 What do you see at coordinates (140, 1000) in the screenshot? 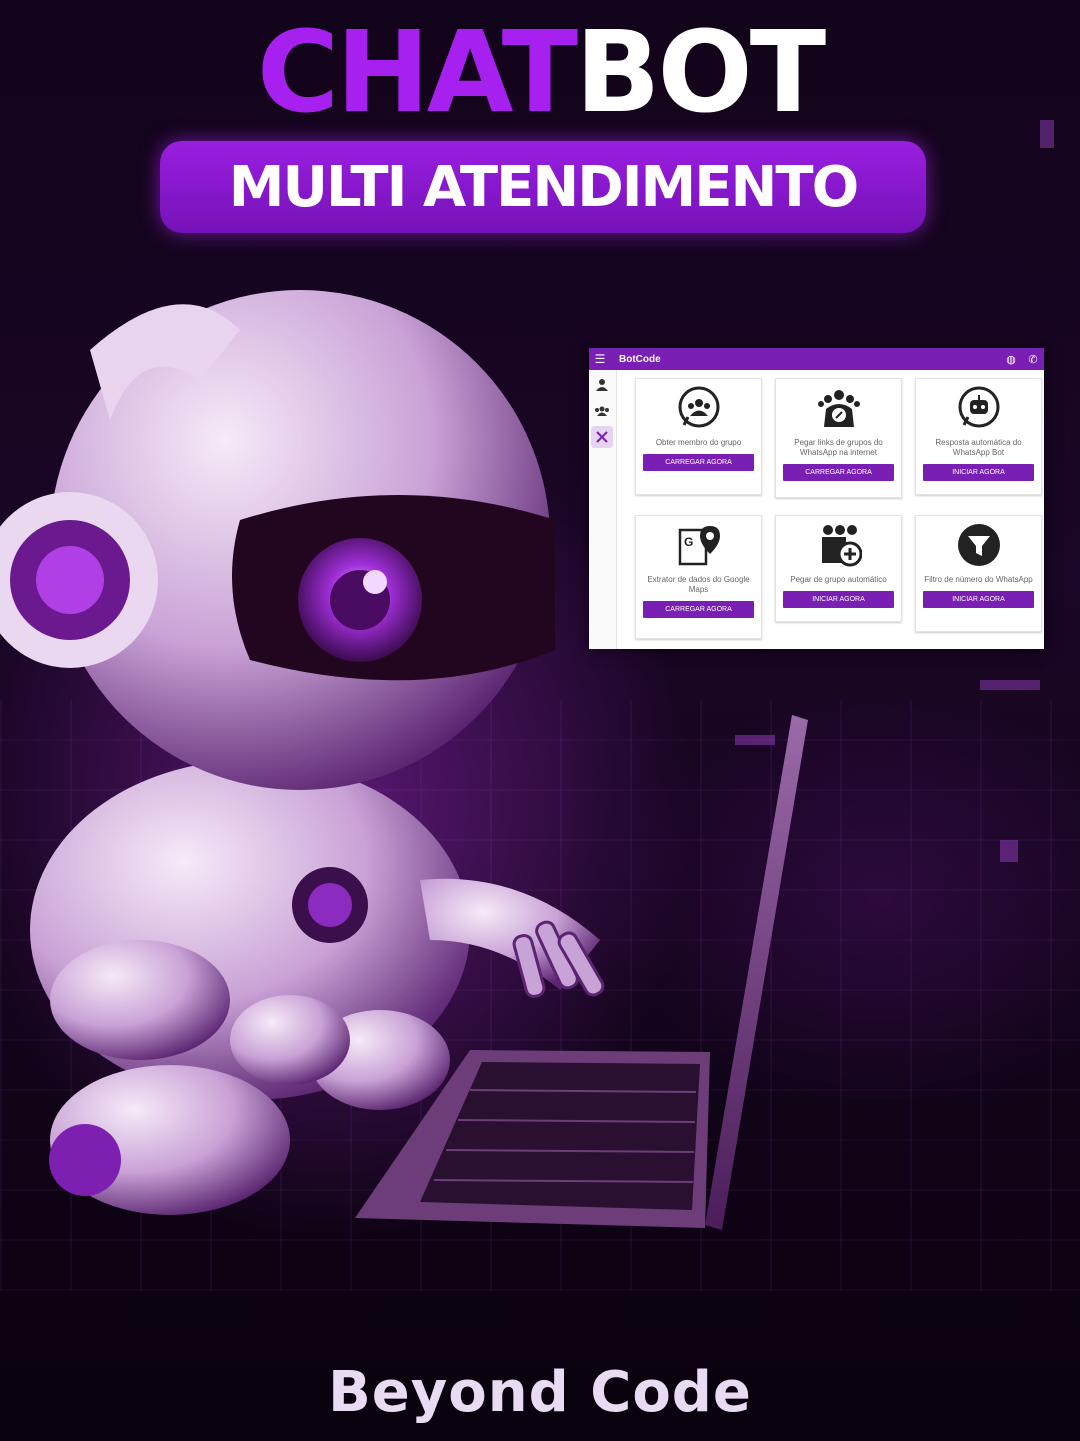
I see `robot-arm` at bounding box center [140, 1000].